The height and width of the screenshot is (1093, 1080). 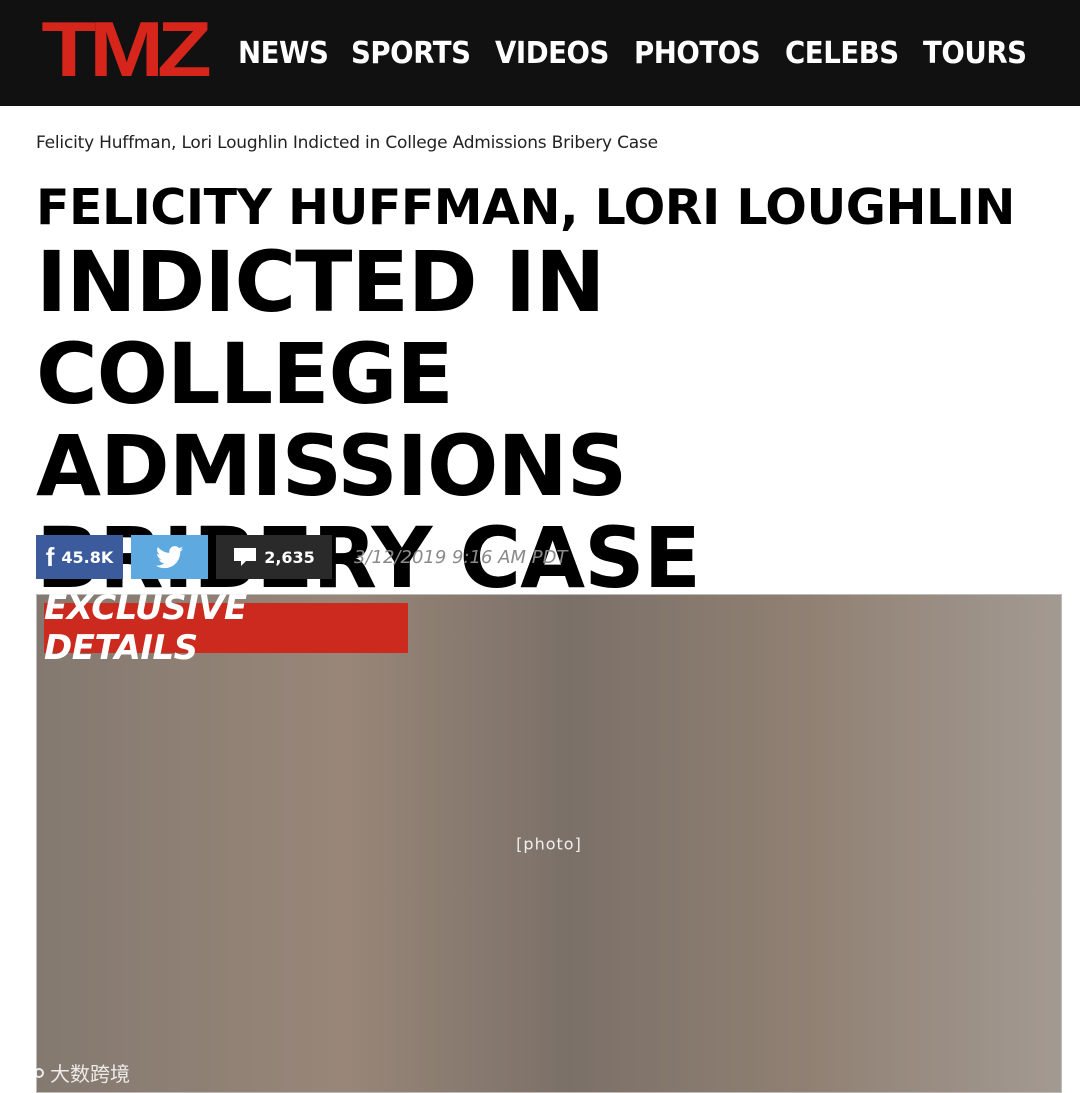 What do you see at coordinates (461, 557) in the screenshot?
I see `publish-timestamp: 3/12/2019 9:16 AM PDT` at bounding box center [461, 557].